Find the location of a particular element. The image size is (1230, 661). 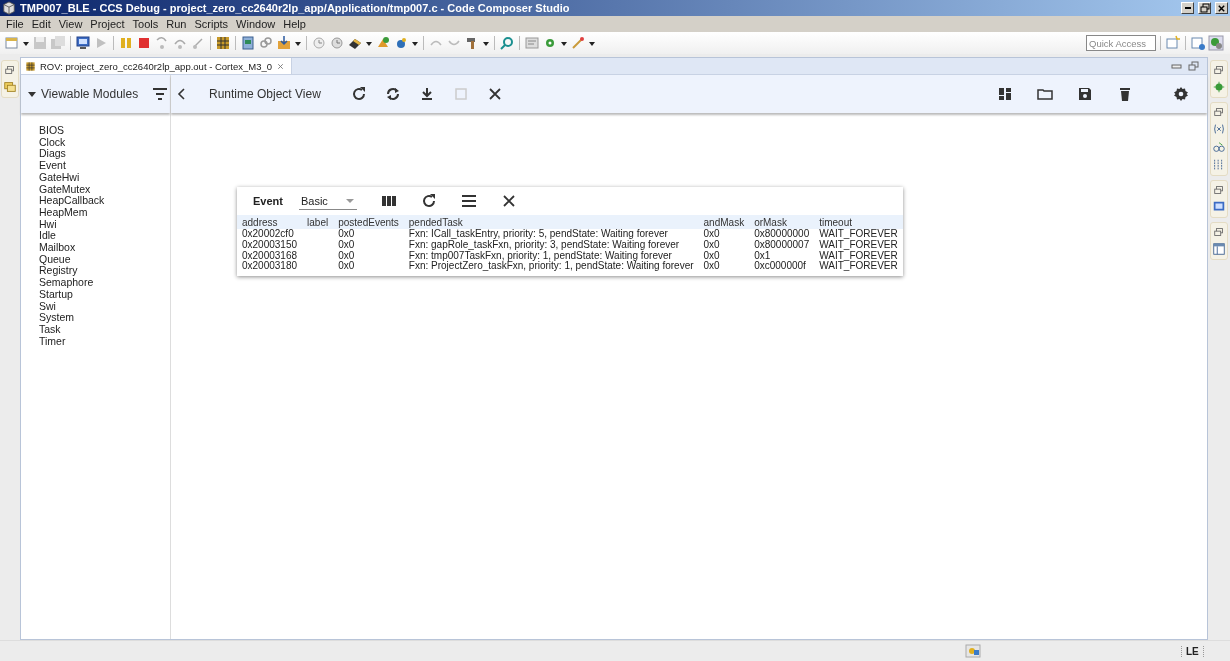

view-title: Runtime Object View is located at coordinates (265, 94).